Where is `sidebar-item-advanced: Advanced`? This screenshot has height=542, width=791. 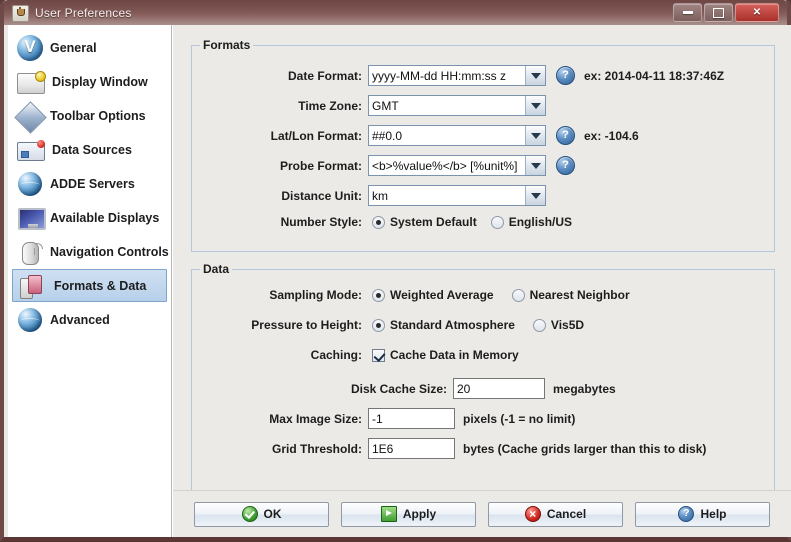 sidebar-item-advanced: Advanced is located at coordinates (89, 319).